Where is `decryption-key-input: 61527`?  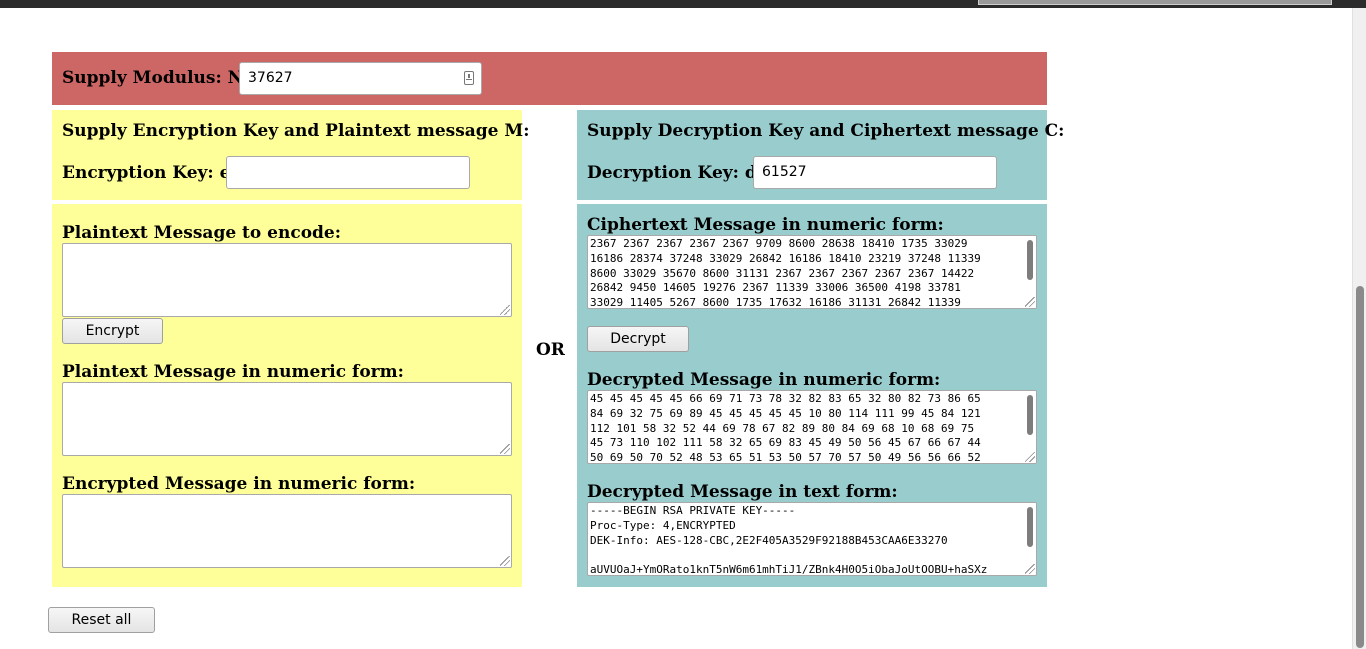 decryption-key-input: 61527 is located at coordinates (875, 172).